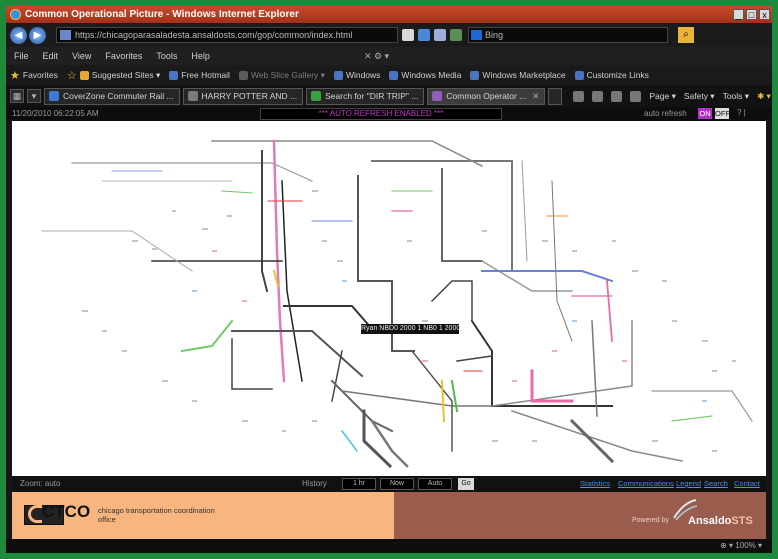 The height and width of the screenshot is (559, 778). I want to click on help-icon: ✱ ▾, so click(764, 96).